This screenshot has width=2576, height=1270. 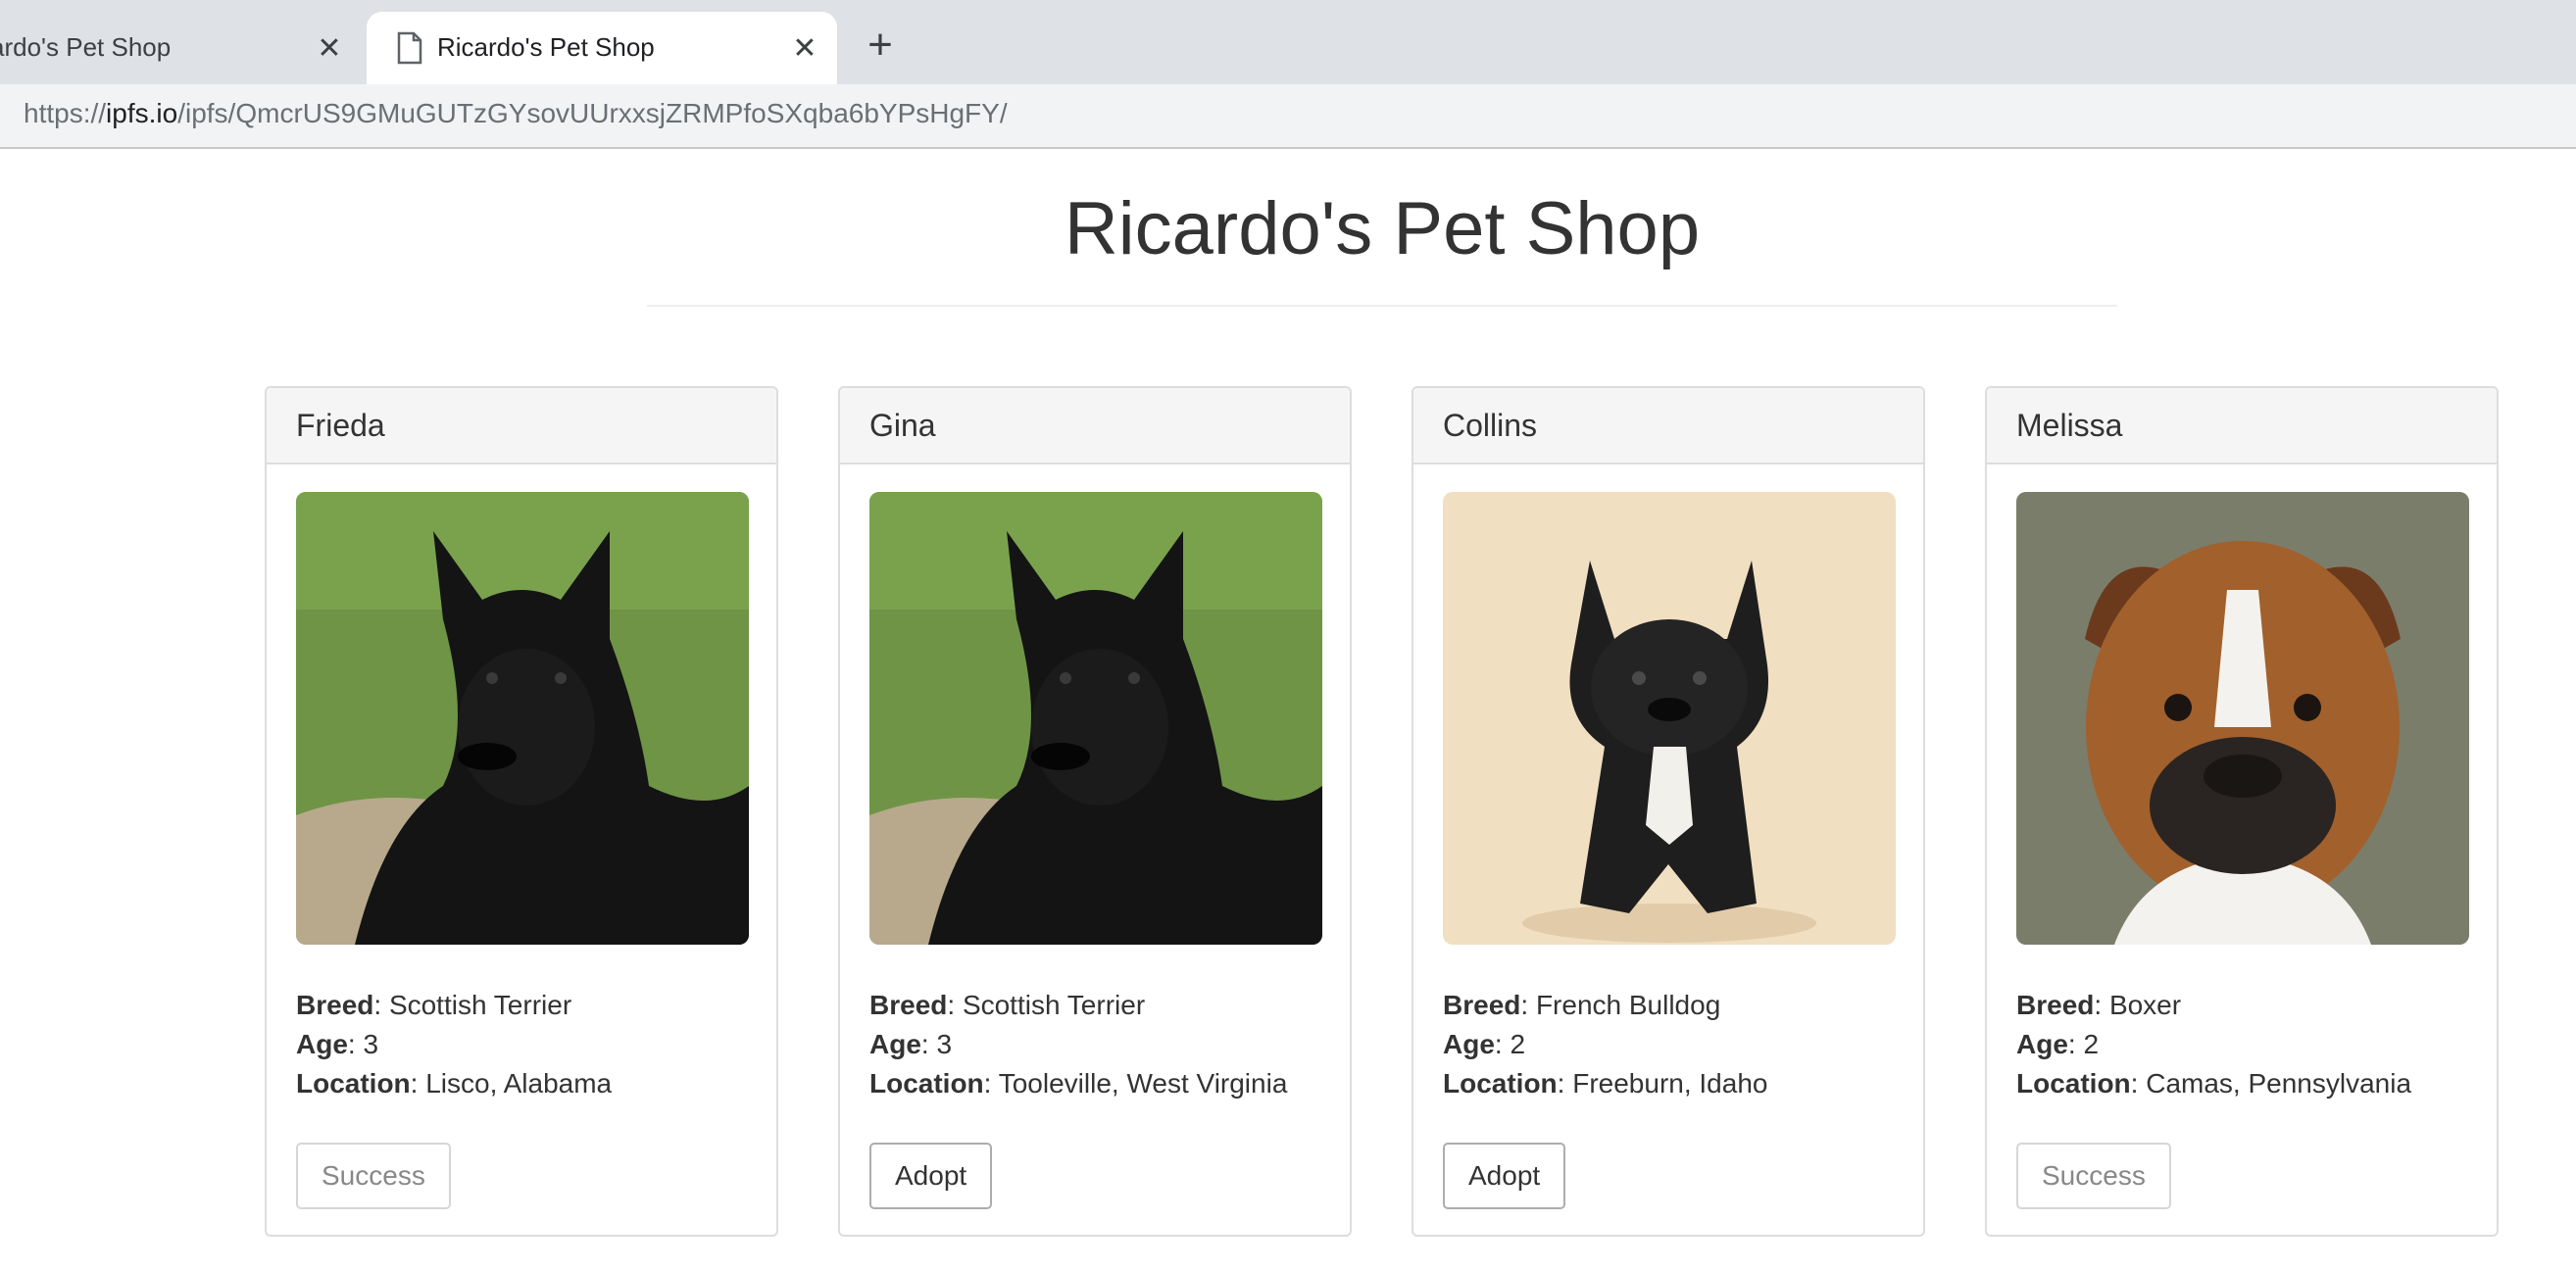 I want to click on pet-location: Location: Freeburn, Idaho, so click(x=1605, y=1084).